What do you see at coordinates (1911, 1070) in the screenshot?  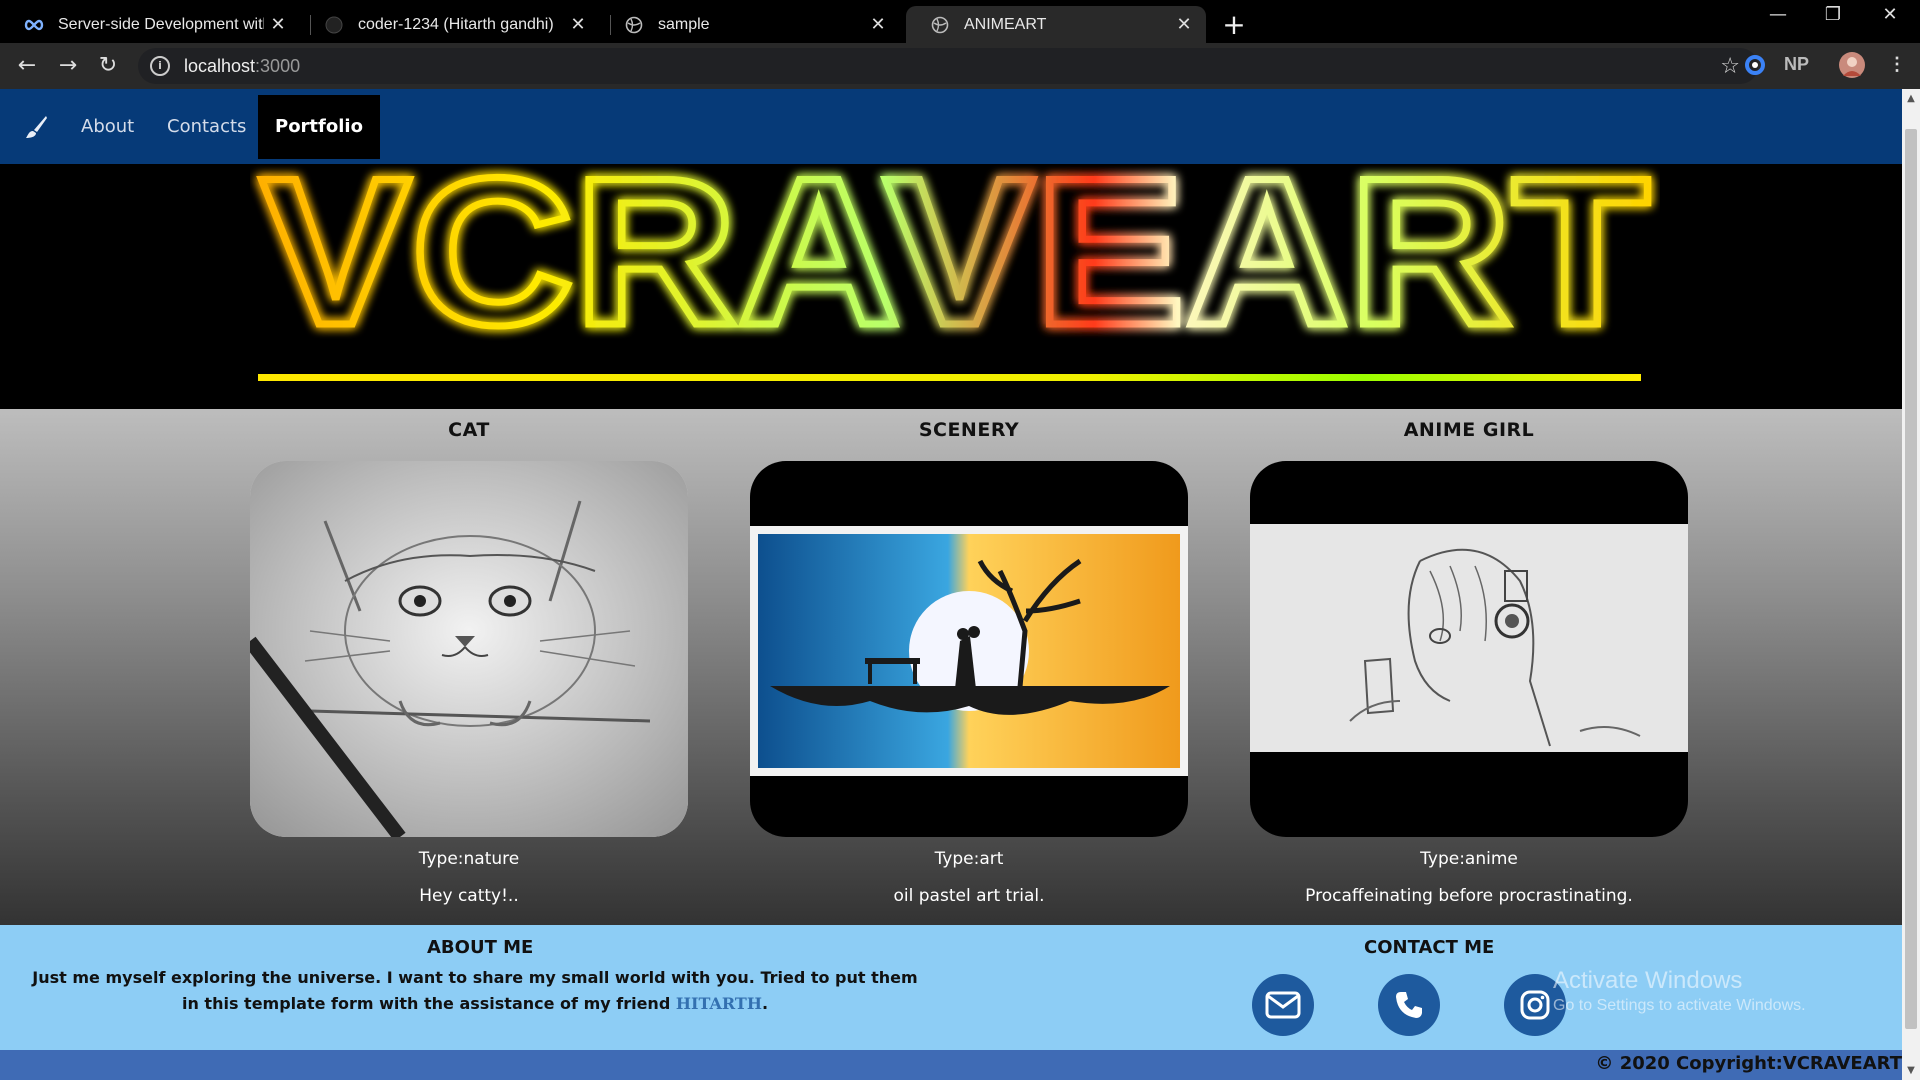 I see `scroll-down-icon: ▼` at bounding box center [1911, 1070].